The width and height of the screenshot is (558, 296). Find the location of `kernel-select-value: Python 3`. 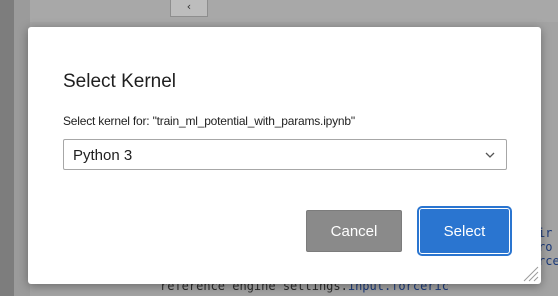

kernel-select-value: Python 3 is located at coordinates (103, 155).